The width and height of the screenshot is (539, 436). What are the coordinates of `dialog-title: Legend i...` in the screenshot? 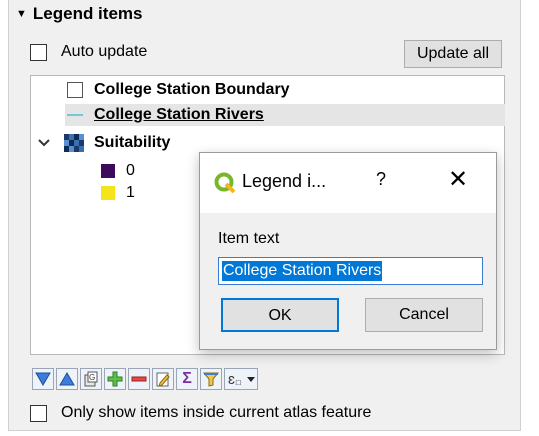 It's located at (284, 181).